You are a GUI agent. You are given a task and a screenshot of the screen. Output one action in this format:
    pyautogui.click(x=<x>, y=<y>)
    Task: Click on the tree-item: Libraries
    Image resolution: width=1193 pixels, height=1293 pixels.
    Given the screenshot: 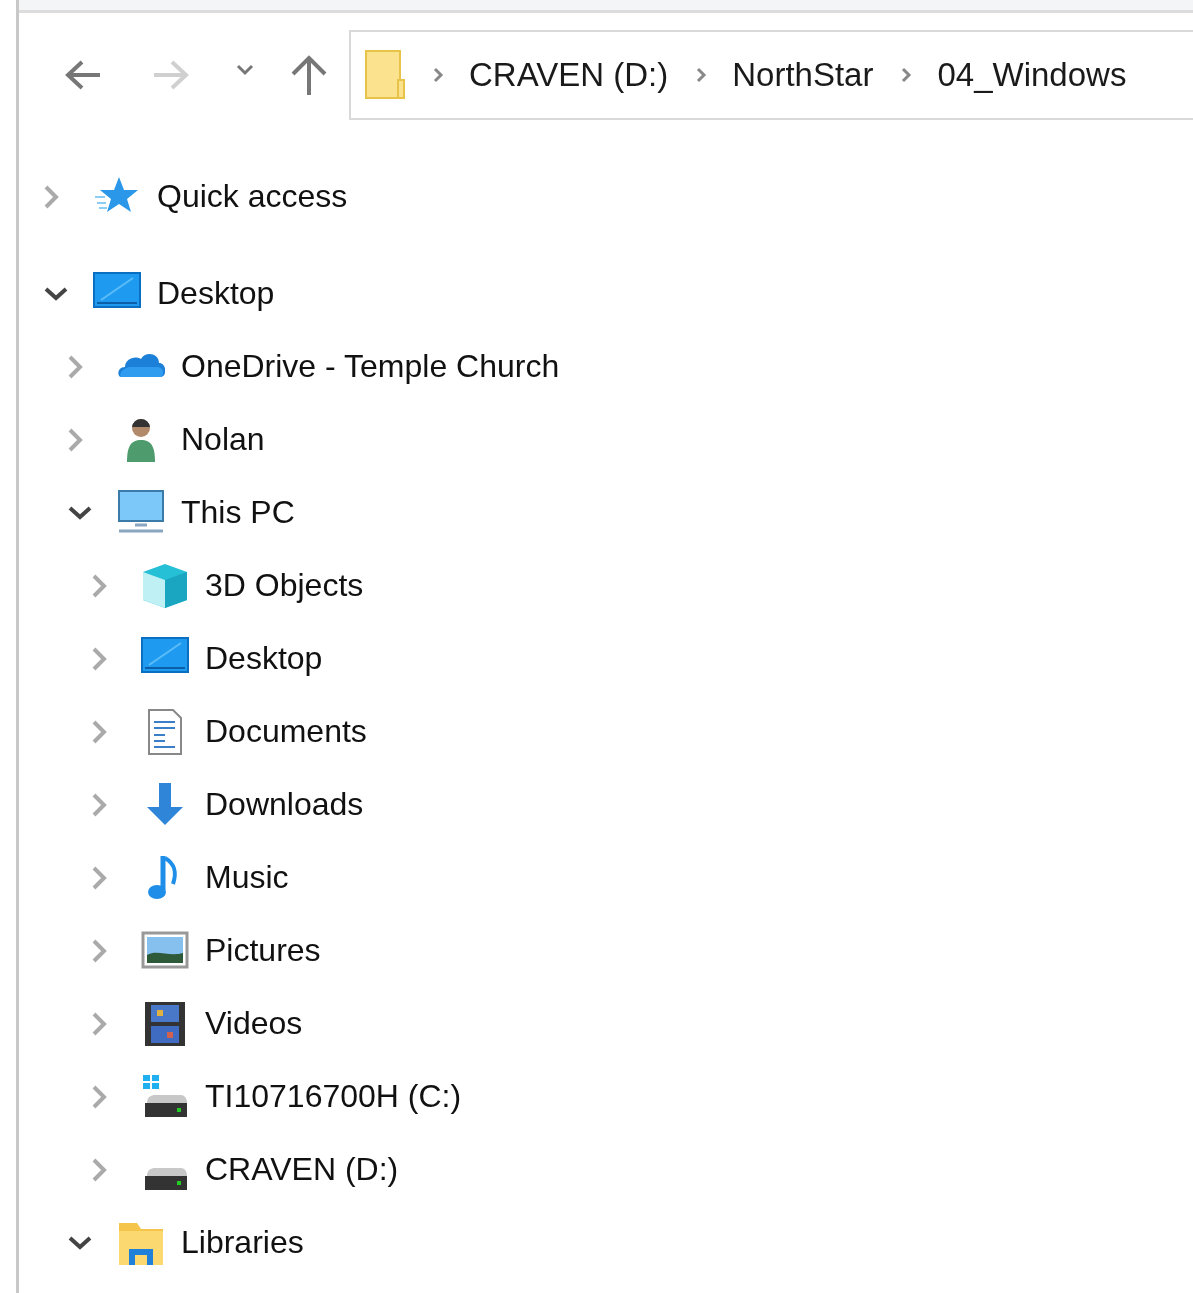 What is the action you would take?
    pyautogui.click(x=242, y=1242)
    